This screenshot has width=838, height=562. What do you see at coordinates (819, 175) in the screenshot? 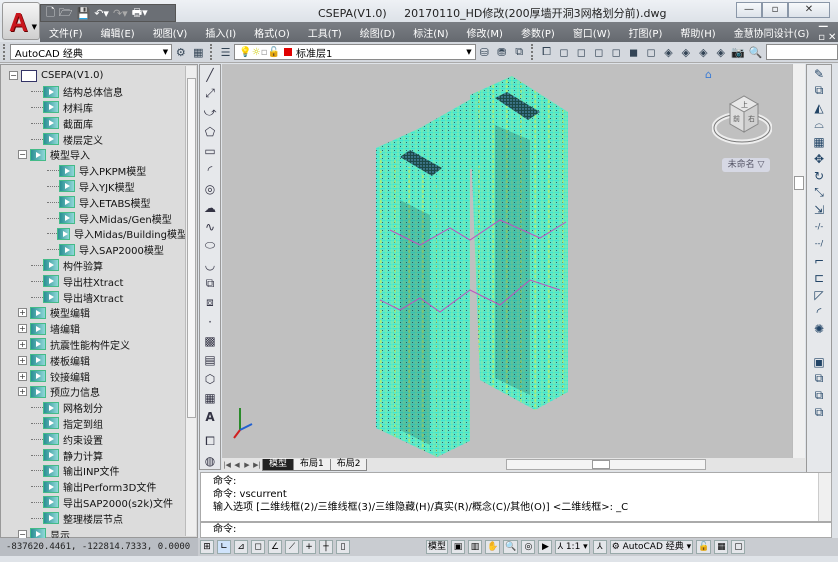
I see `rotate-icon: ↻` at bounding box center [819, 175].